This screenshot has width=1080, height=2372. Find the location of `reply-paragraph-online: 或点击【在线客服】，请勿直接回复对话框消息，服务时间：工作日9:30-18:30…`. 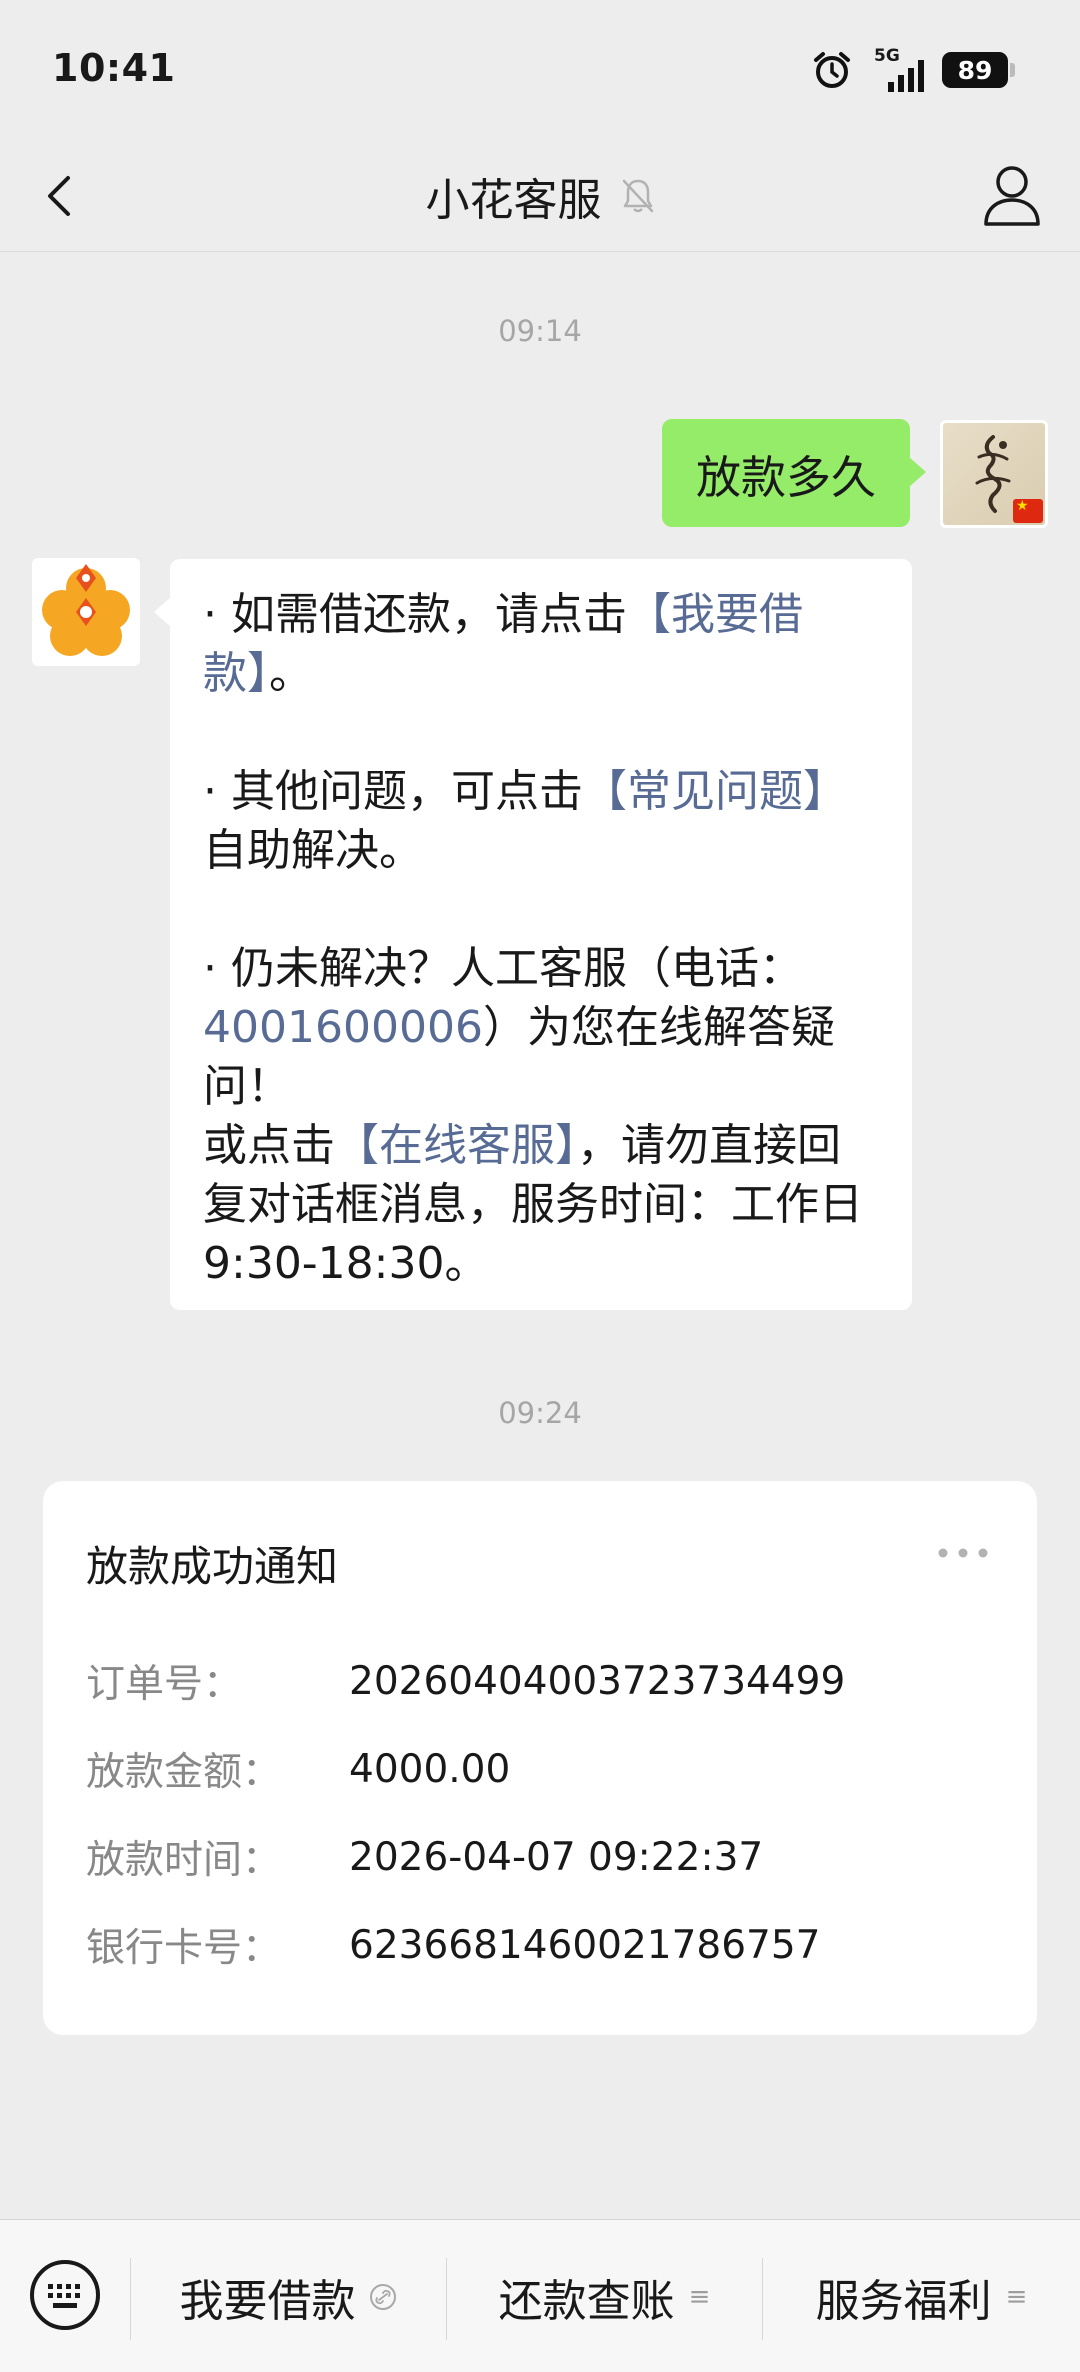

reply-paragraph-online: 或点击【在线客服】，请勿直接回复对话框消息，服务时间：工作日9:30-18:30… is located at coordinates (542, 1204).